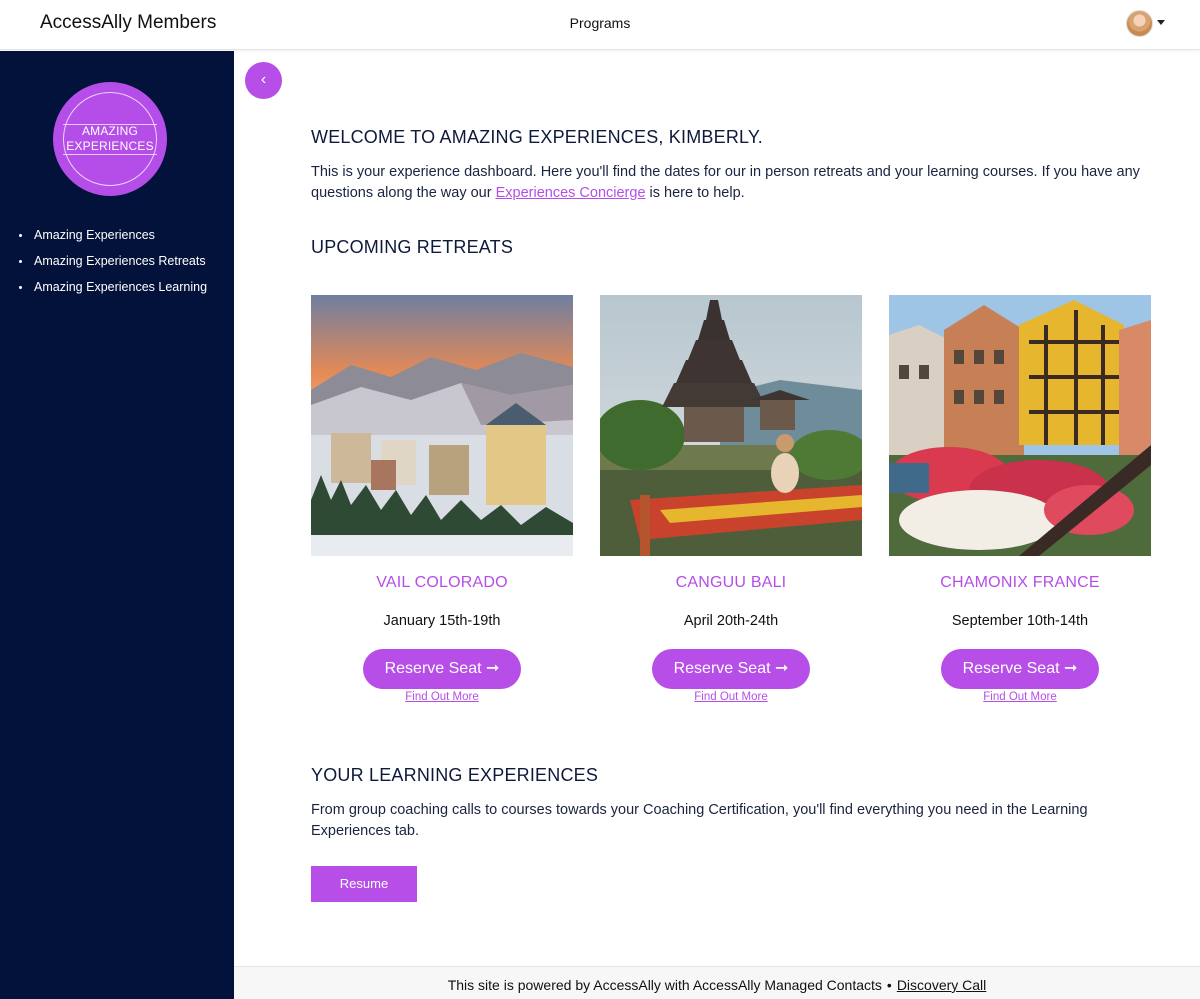 Image resolution: width=1200 pixels, height=999 pixels. Describe the element at coordinates (1020, 425) in the screenshot. I see `retreat-photo-chamonix` at that location.